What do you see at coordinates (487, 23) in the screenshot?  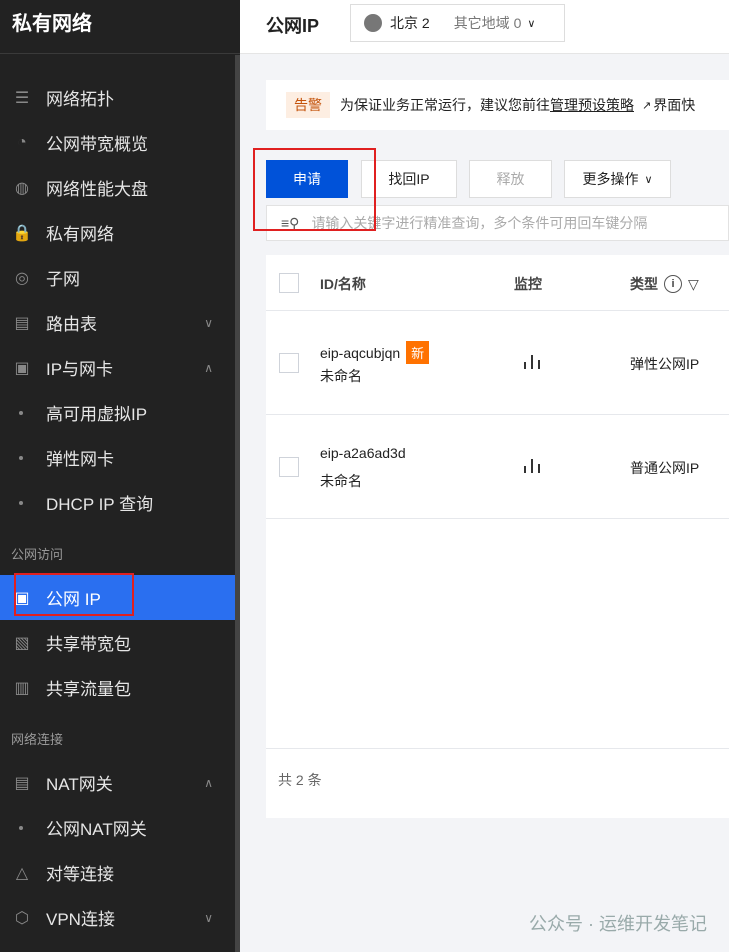 I see `region-other: 其它地域 0` at bounding box center [487, 23].